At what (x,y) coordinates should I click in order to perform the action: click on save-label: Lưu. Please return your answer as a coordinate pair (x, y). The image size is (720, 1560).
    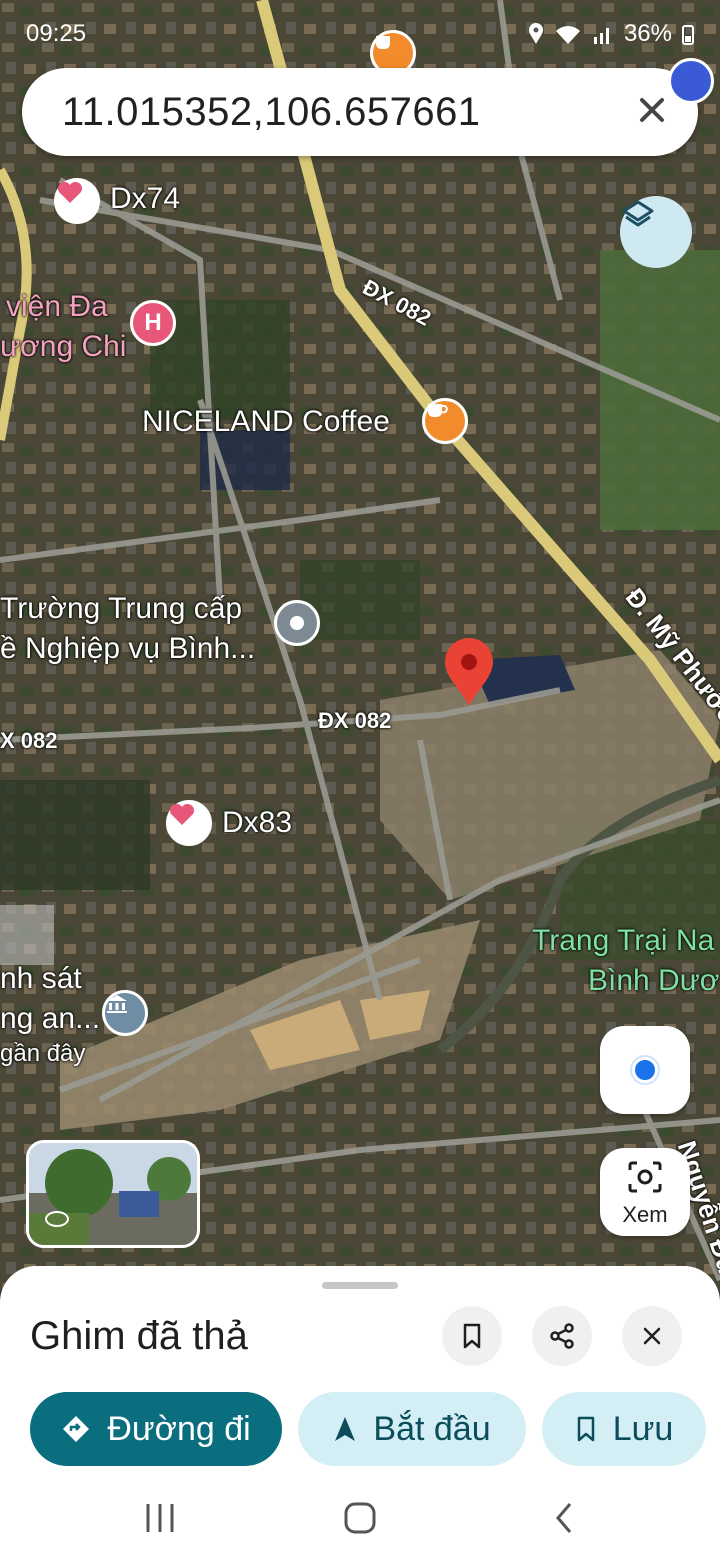
    Looking at the image, I should click on (643, 1428).